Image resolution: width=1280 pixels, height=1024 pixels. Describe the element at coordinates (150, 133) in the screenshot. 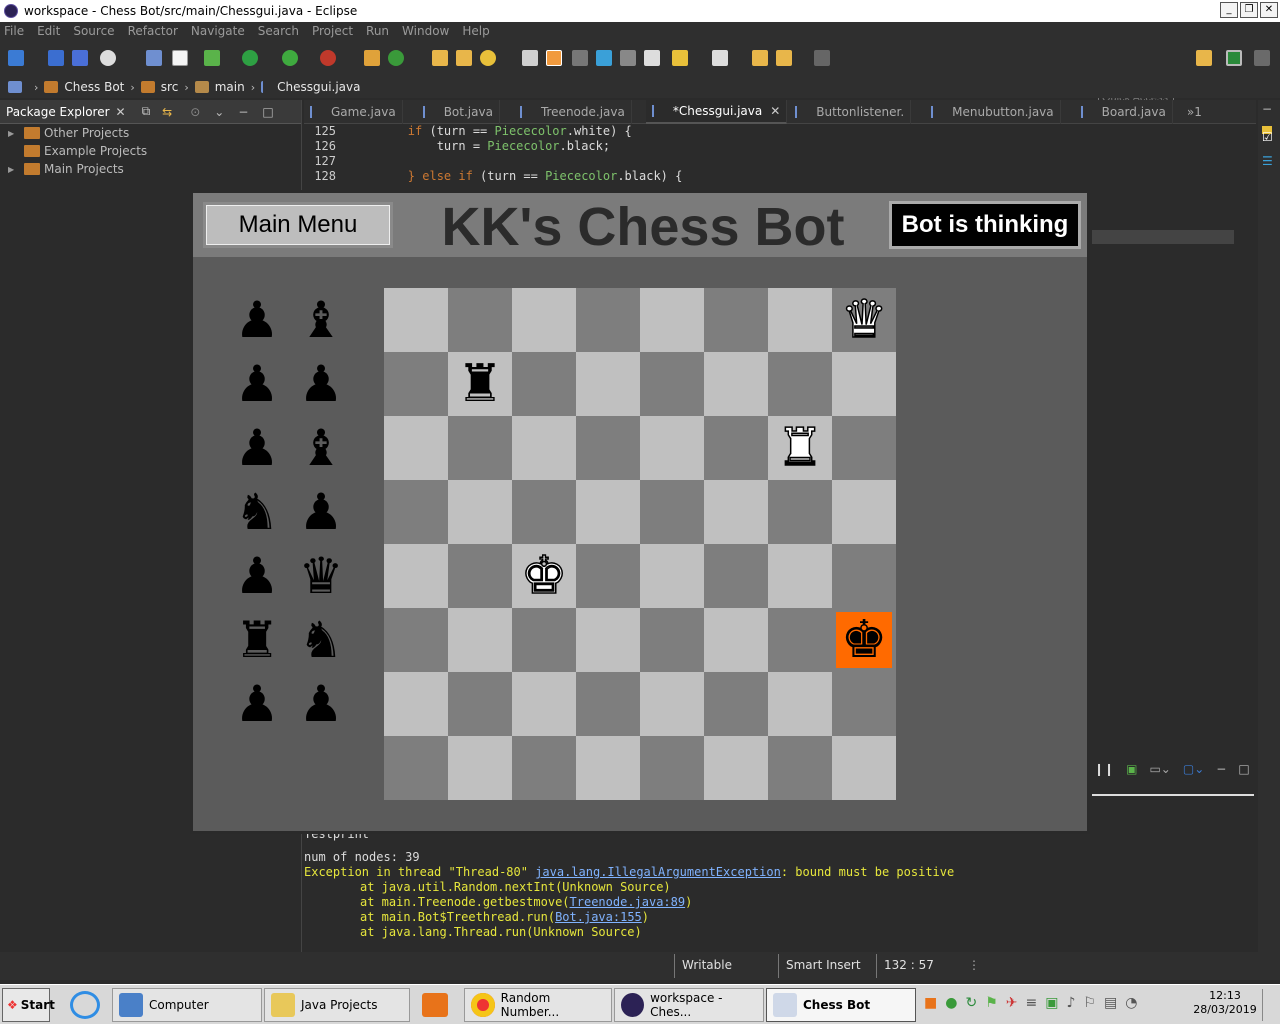

I see `tree-item-other-projects: ▶ Other Projects` at that location.